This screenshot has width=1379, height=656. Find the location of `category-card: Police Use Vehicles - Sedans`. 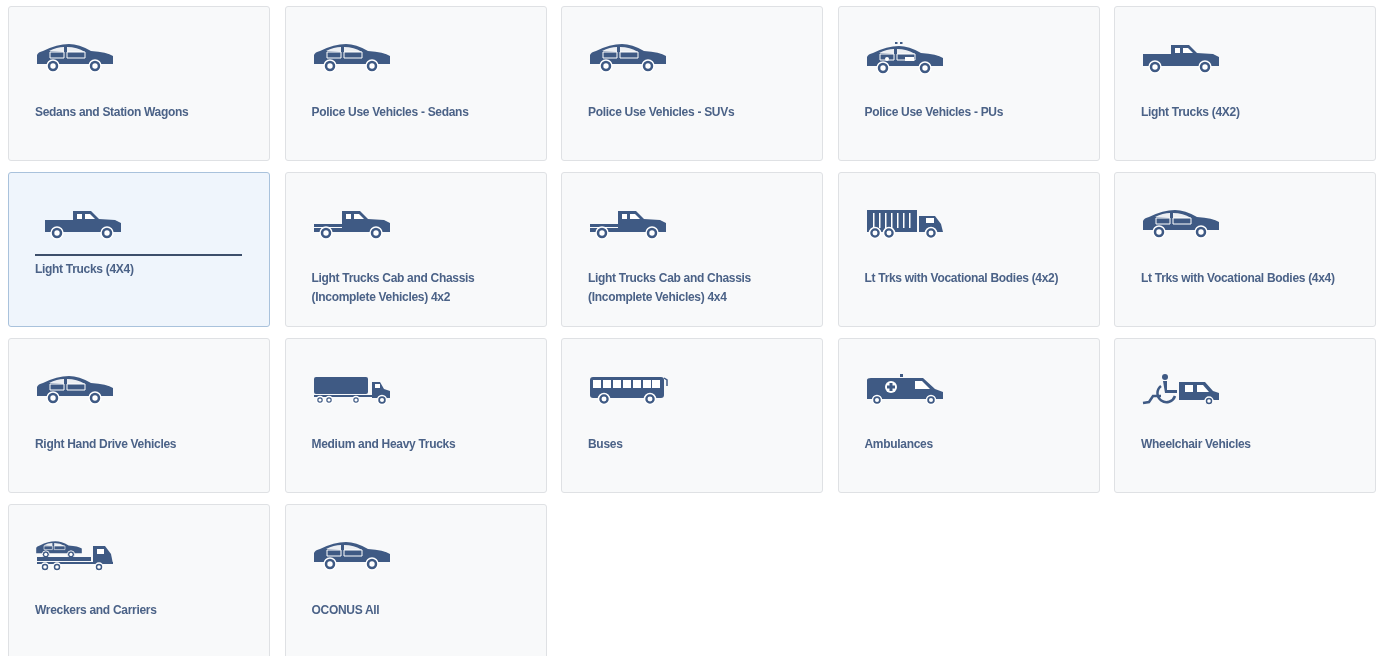

category-card: Police Use Vehicles - Sedans is located at coordinates (415, 83).